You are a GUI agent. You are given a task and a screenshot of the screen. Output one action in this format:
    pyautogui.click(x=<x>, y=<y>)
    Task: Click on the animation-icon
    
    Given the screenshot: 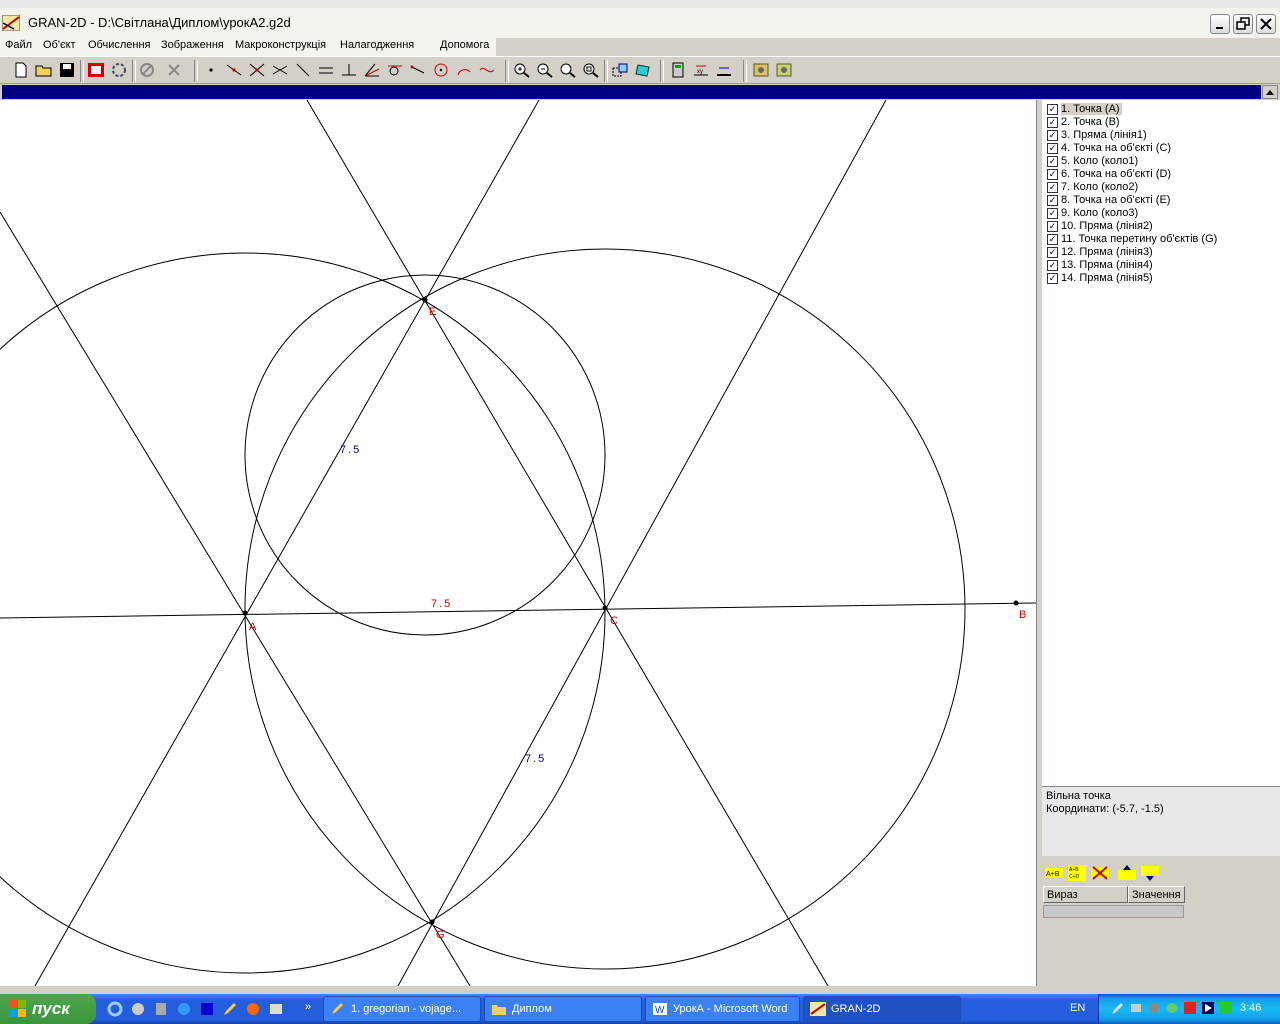 What is the action you would take?
    pyautogui.click(x=96, y=70)
    